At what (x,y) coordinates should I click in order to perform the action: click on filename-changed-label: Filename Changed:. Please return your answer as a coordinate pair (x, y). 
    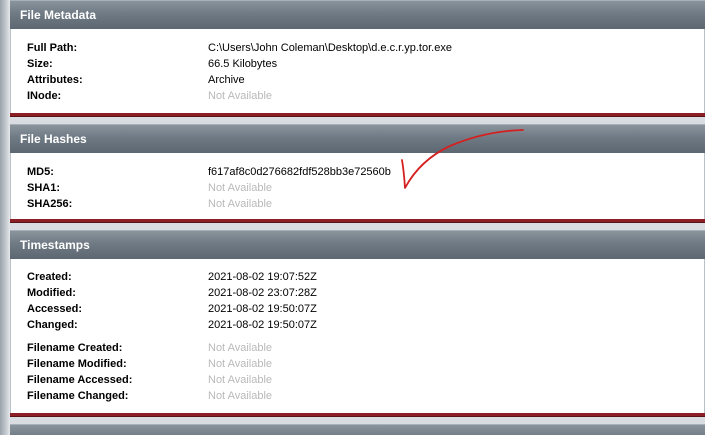
    Looking at the image, I should click on (78, 396).